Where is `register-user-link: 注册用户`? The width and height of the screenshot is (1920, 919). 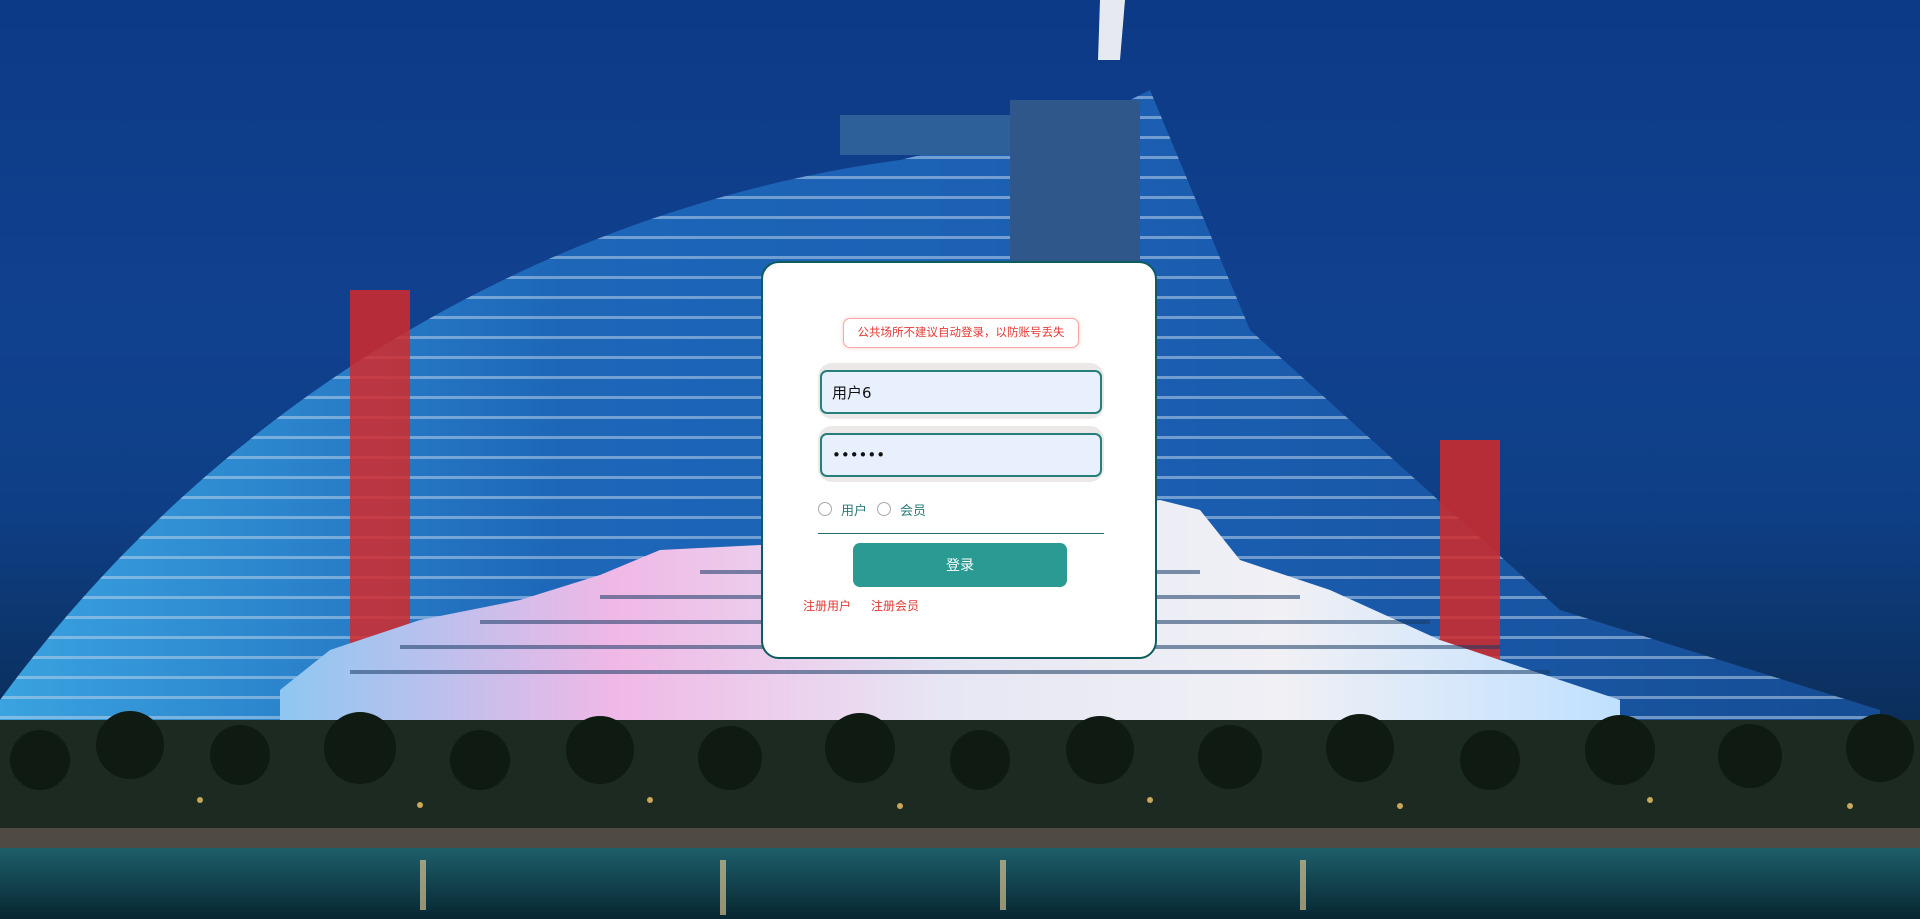
register-user-link: 注册用户 is located at coordinates (827, 605).